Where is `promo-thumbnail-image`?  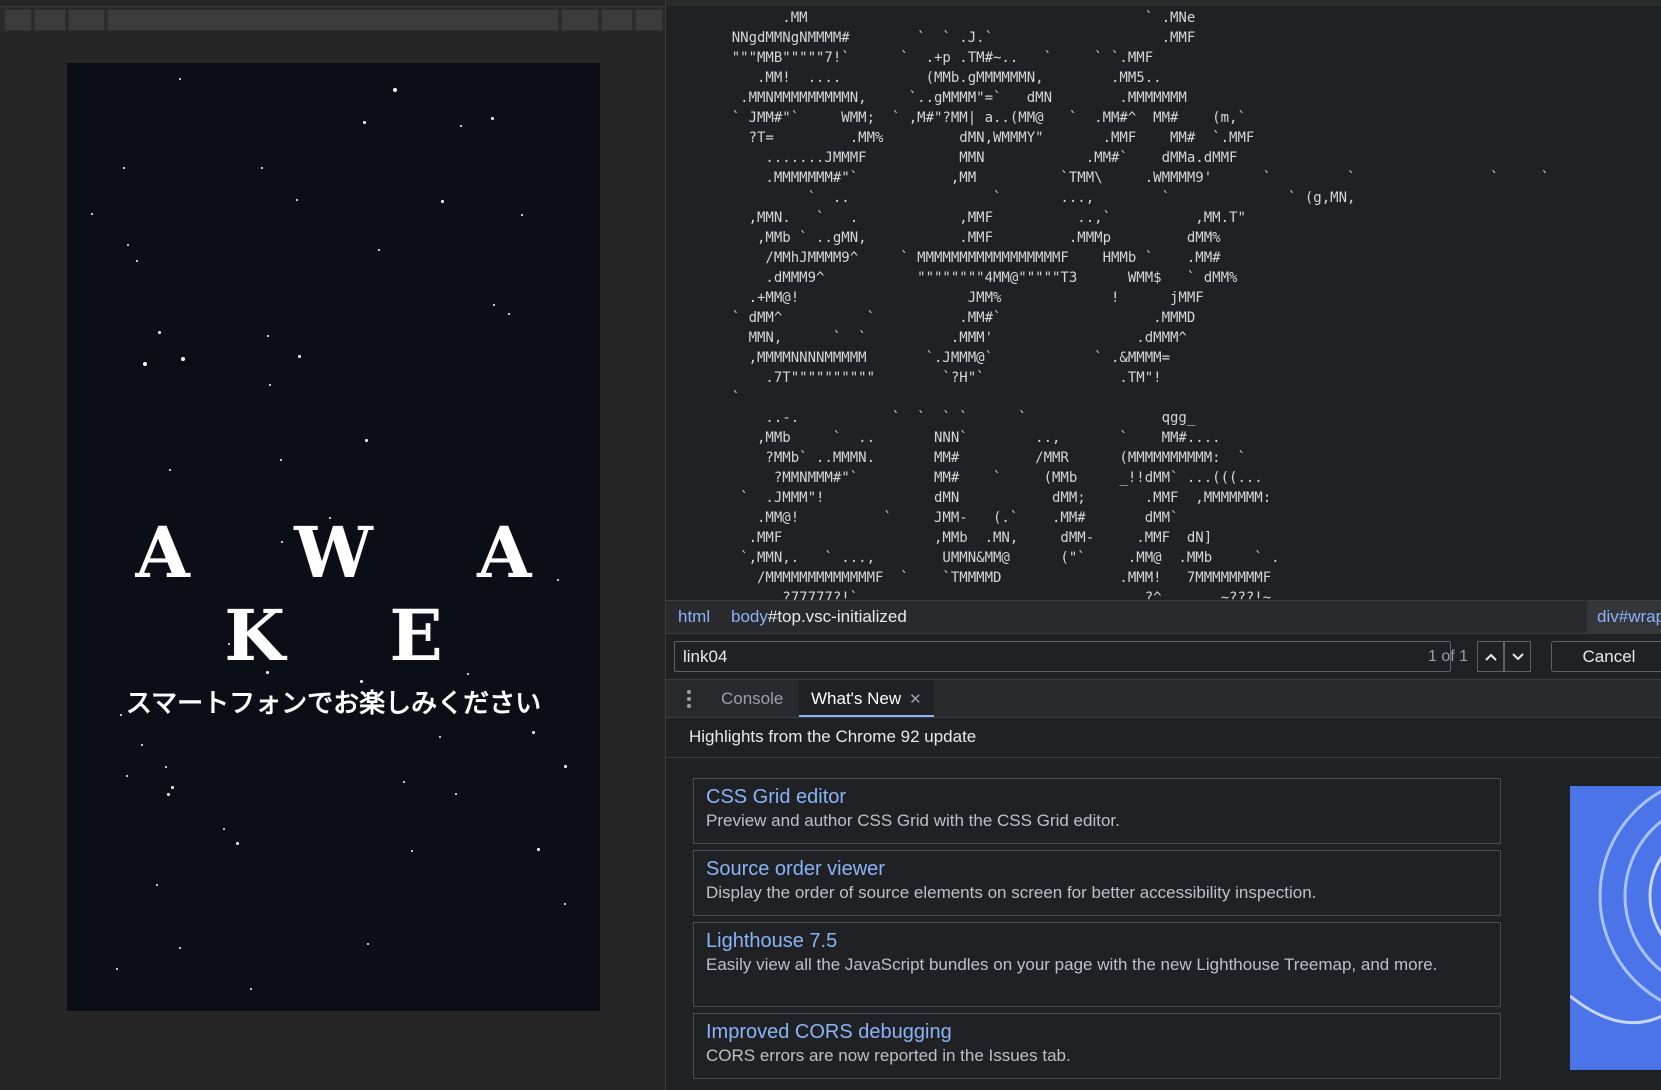
promo-thumbnail-image is located at coordinates (1615, 928).